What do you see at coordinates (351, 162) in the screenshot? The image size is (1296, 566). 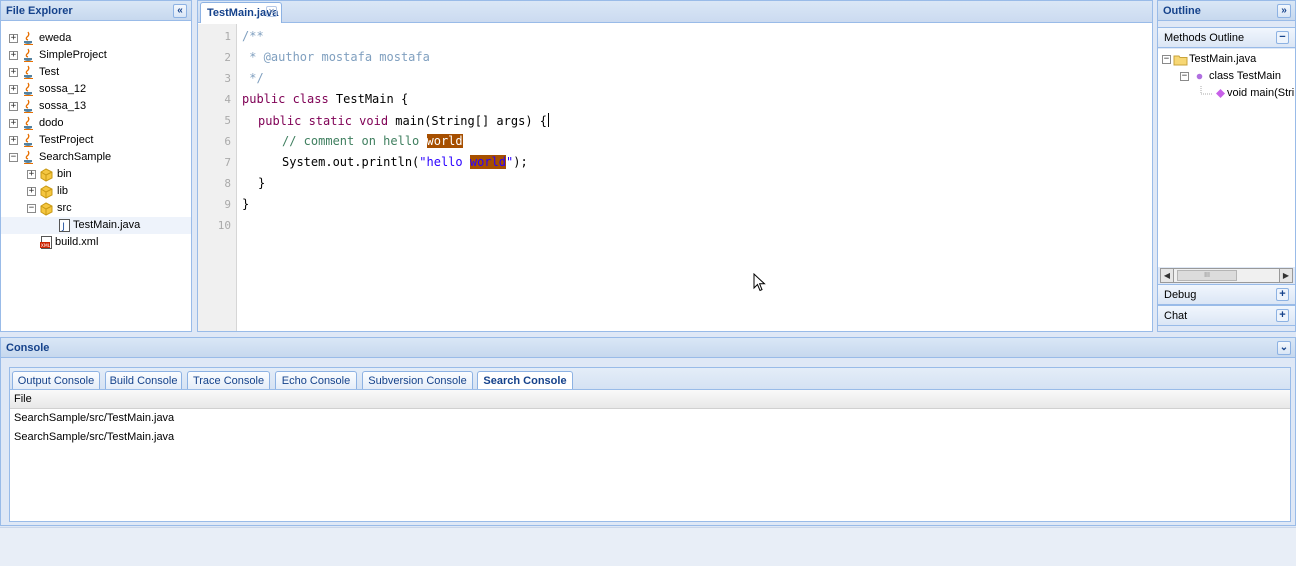 I see `code-text: System.out.println(` at bounding box center [351, 162].